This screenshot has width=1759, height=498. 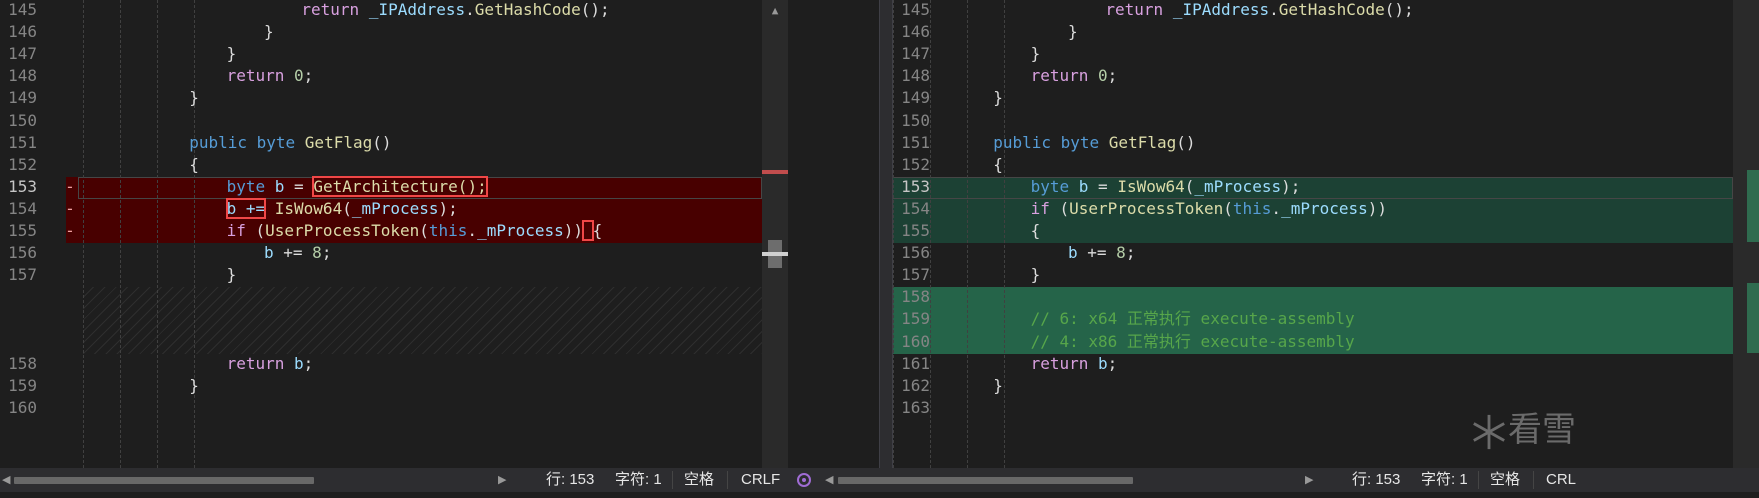 What do you see at coordinates (1313, 407) in the screenshot?
I see `code-line: 163` at bounding box center [1313, 407].